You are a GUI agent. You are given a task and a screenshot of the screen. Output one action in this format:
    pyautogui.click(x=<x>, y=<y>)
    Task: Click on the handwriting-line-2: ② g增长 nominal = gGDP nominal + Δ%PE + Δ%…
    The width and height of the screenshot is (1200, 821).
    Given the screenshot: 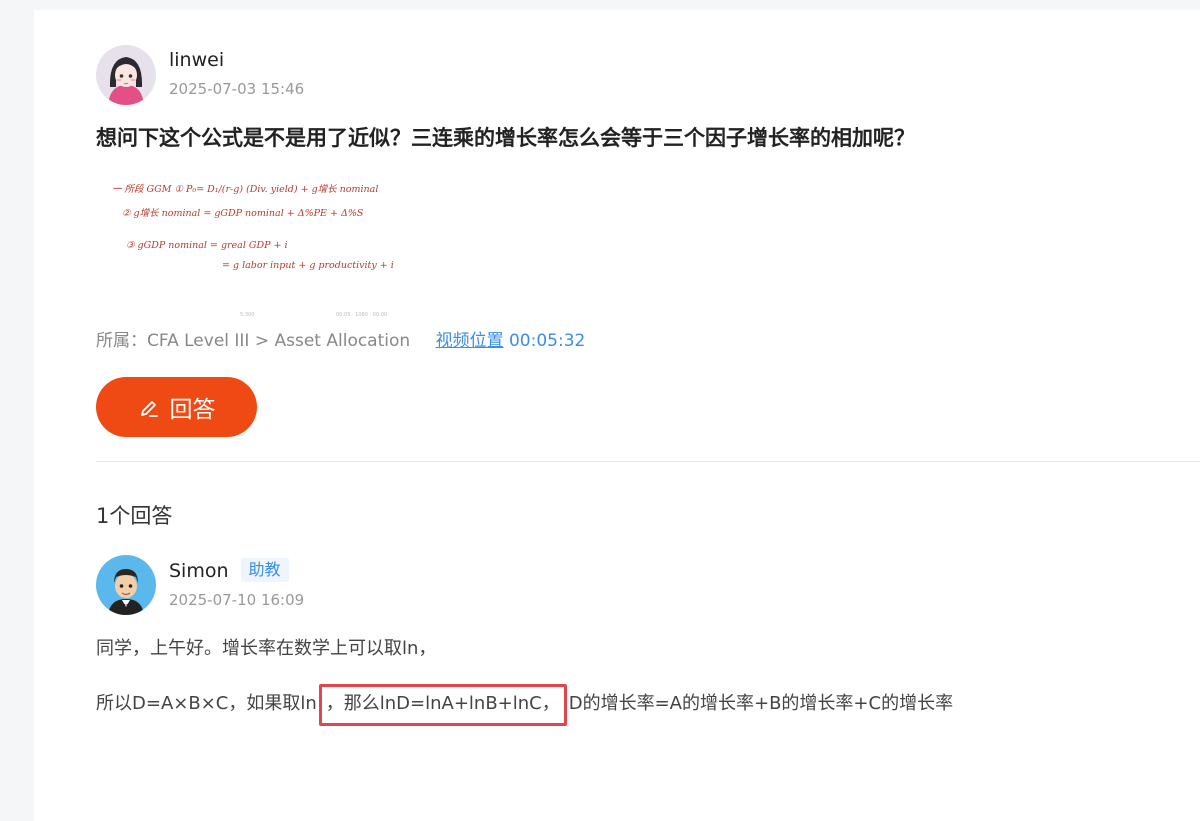 What is the action you would take?
    pyautogui.click(x=243, y=213)
    